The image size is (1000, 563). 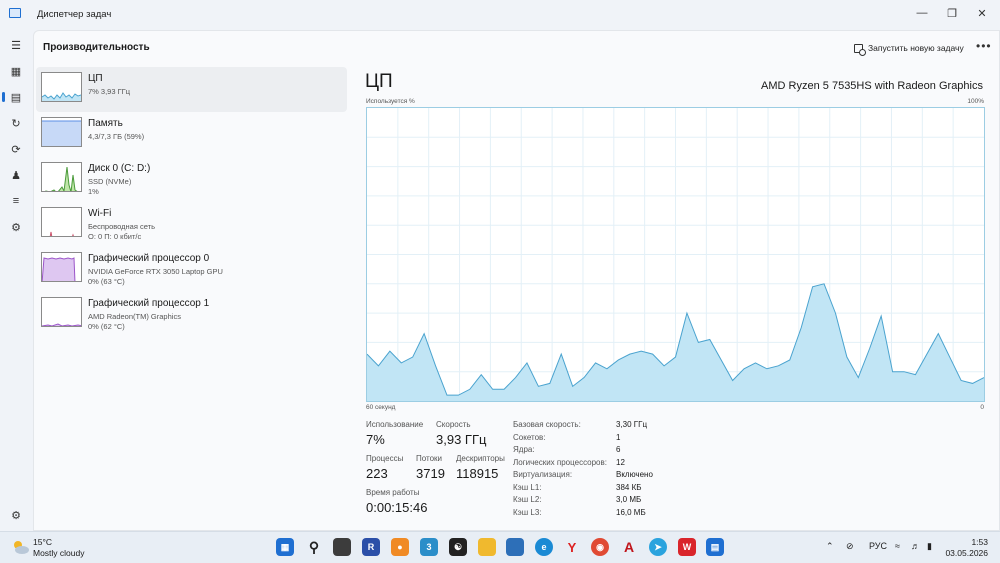 I want to click on device-item-disk: Диск 0 (C: D:) SSD (NVMe) 1%, so click(x=191, y=179).